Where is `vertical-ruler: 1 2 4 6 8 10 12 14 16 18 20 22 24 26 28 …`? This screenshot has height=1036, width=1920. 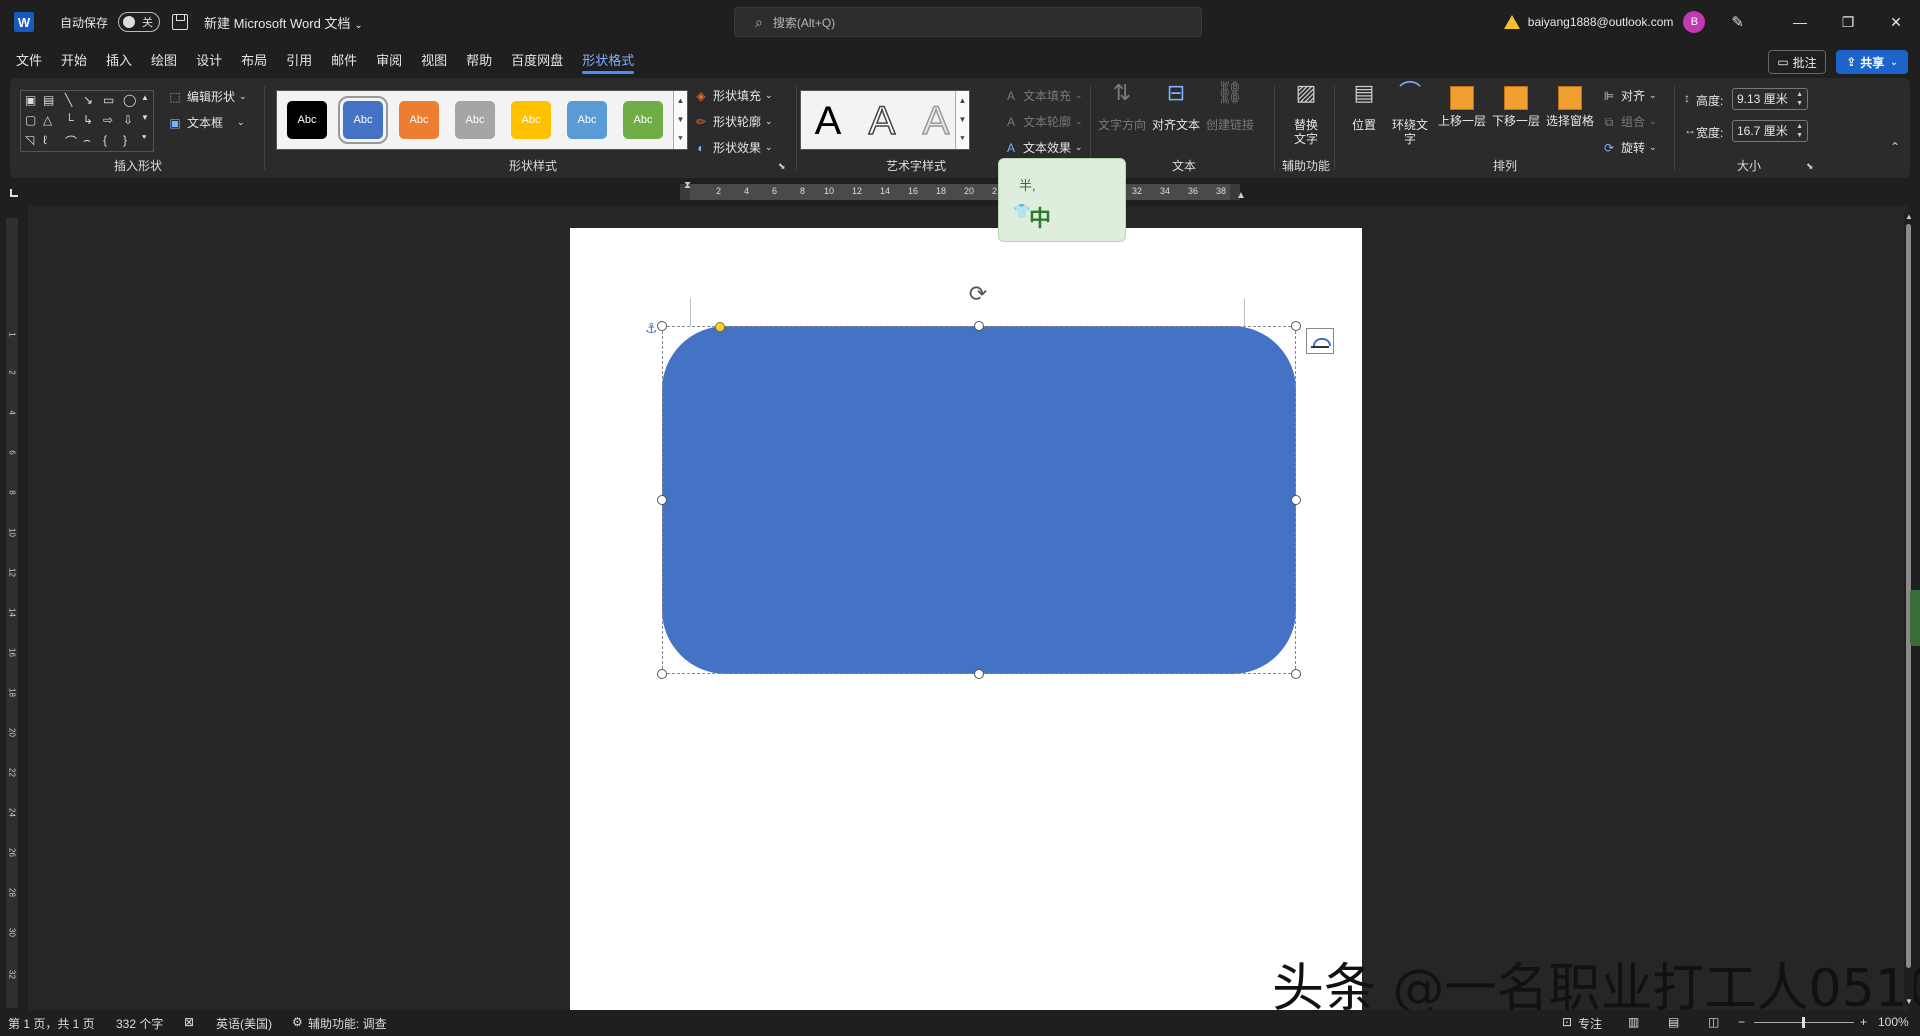
vertical-ruler: 1 2 4 6 8 10 12 14 16 18 20 22 24 26 28 … is located at coordinates (12, 613).